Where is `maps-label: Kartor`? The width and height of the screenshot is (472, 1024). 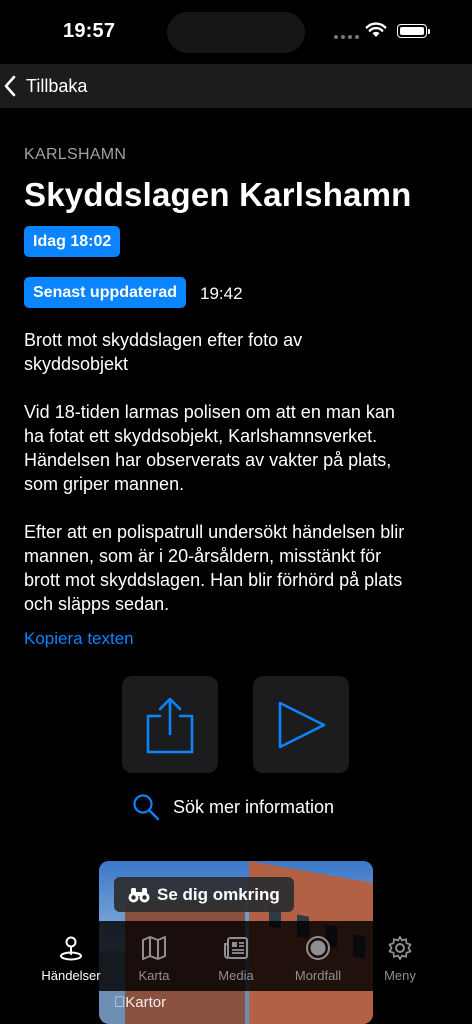
maps-label: Kartor is located at coordinates (140, 1002).